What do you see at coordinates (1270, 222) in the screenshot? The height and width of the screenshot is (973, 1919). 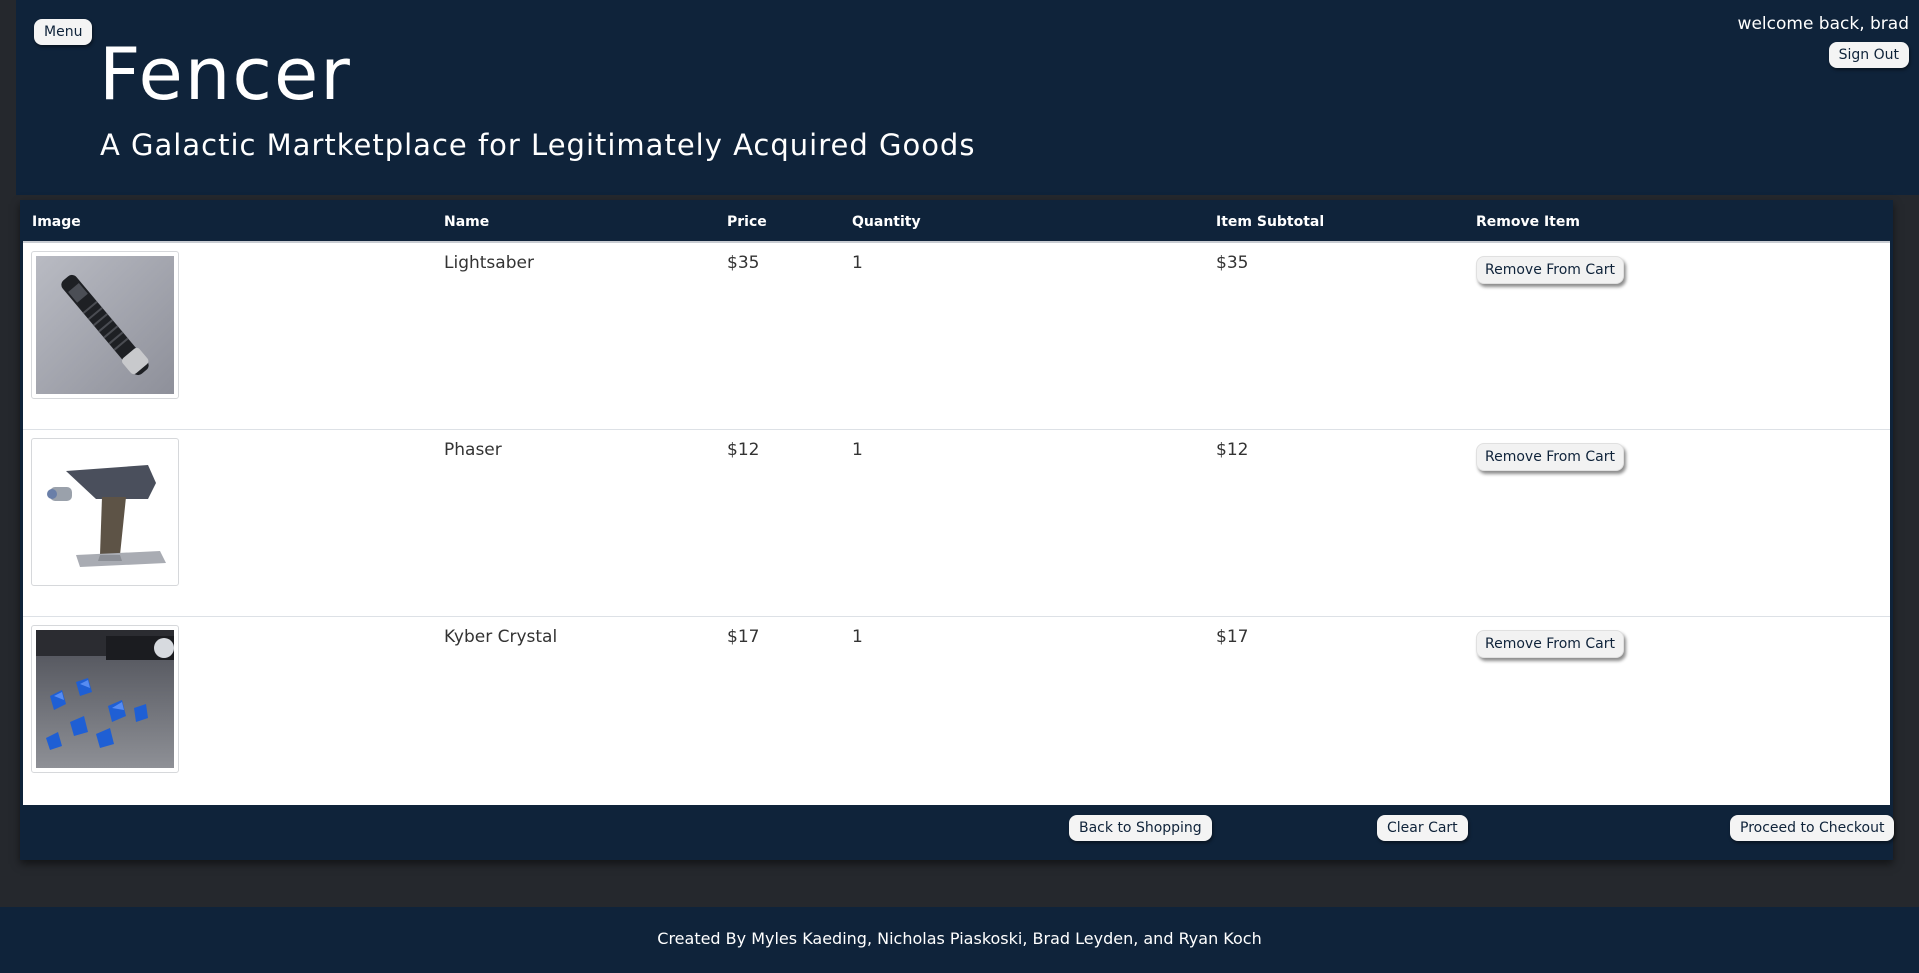 I see `column-header-item-subtotal: Item Subtotal` at bounding box center [1270, 222].